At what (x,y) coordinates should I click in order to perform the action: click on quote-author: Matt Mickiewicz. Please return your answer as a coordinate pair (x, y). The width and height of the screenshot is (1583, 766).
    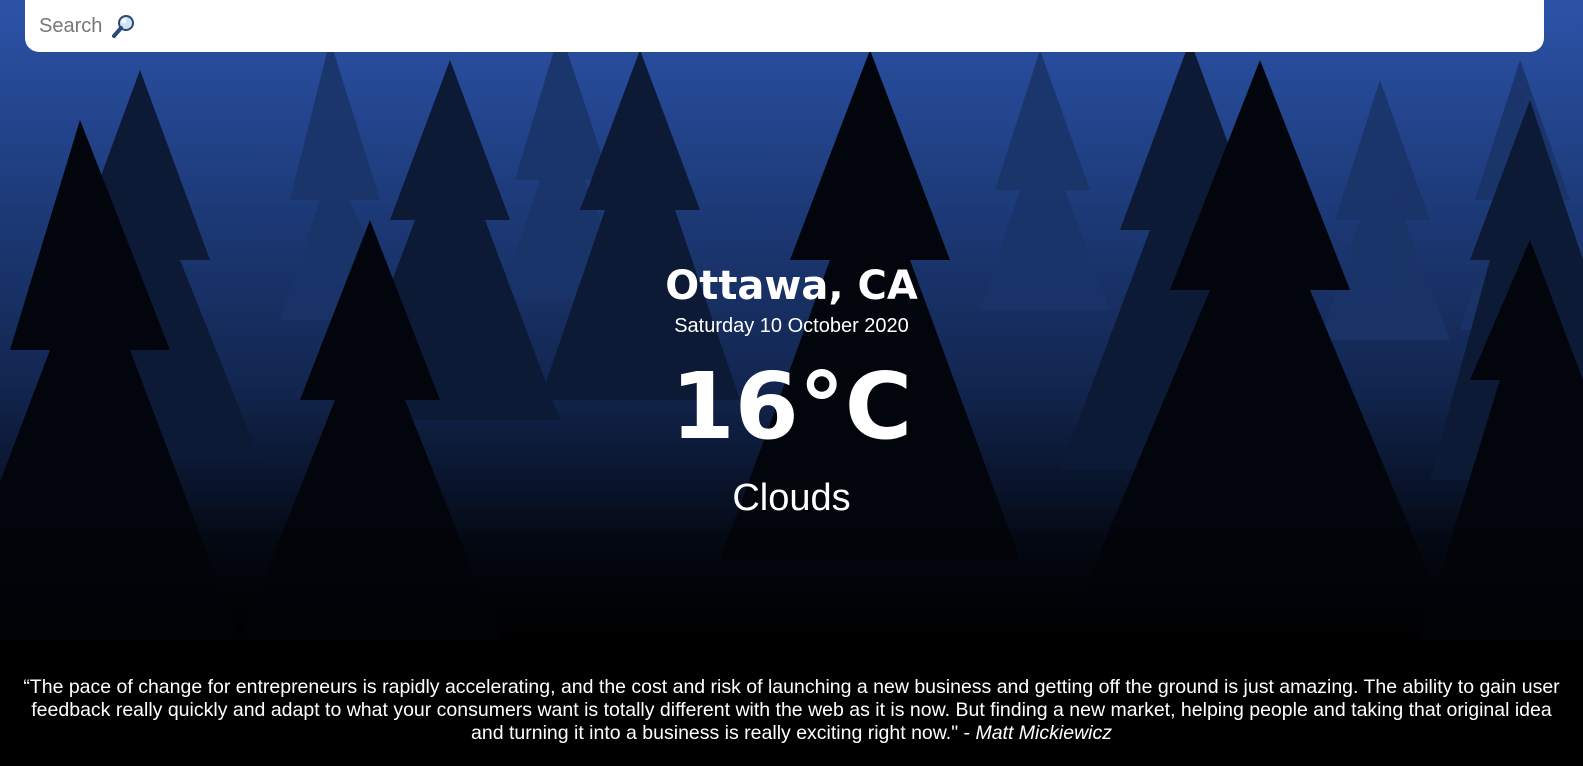
    Looking at the image, I should click on (1043, 733).